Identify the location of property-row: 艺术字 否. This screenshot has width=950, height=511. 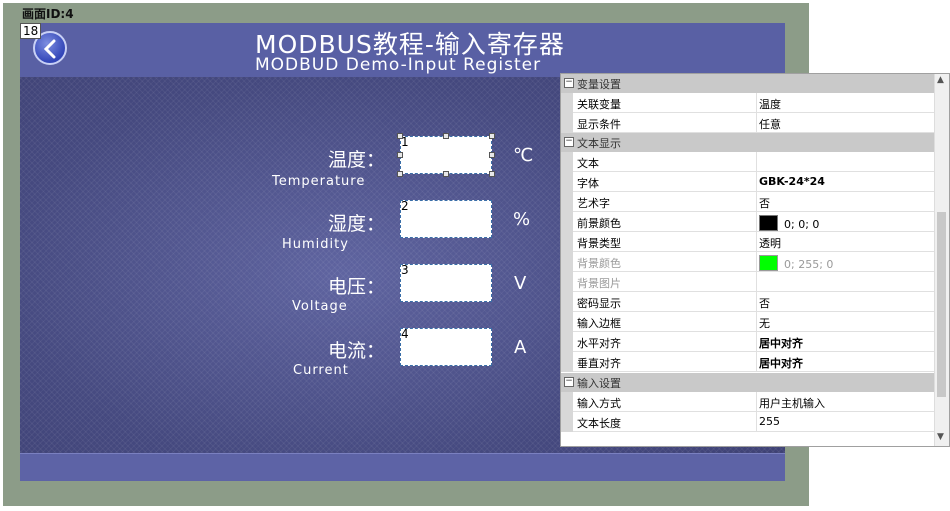
(748, 202).